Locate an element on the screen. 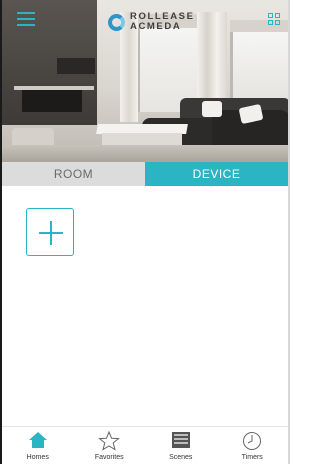 Image resolution: width=320 pixels, height=465 pixels. add-device-button is located at coordinates (50, 232).